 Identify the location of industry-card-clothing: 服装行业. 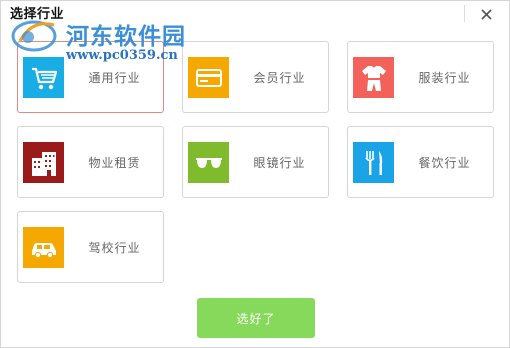
(420, 77).